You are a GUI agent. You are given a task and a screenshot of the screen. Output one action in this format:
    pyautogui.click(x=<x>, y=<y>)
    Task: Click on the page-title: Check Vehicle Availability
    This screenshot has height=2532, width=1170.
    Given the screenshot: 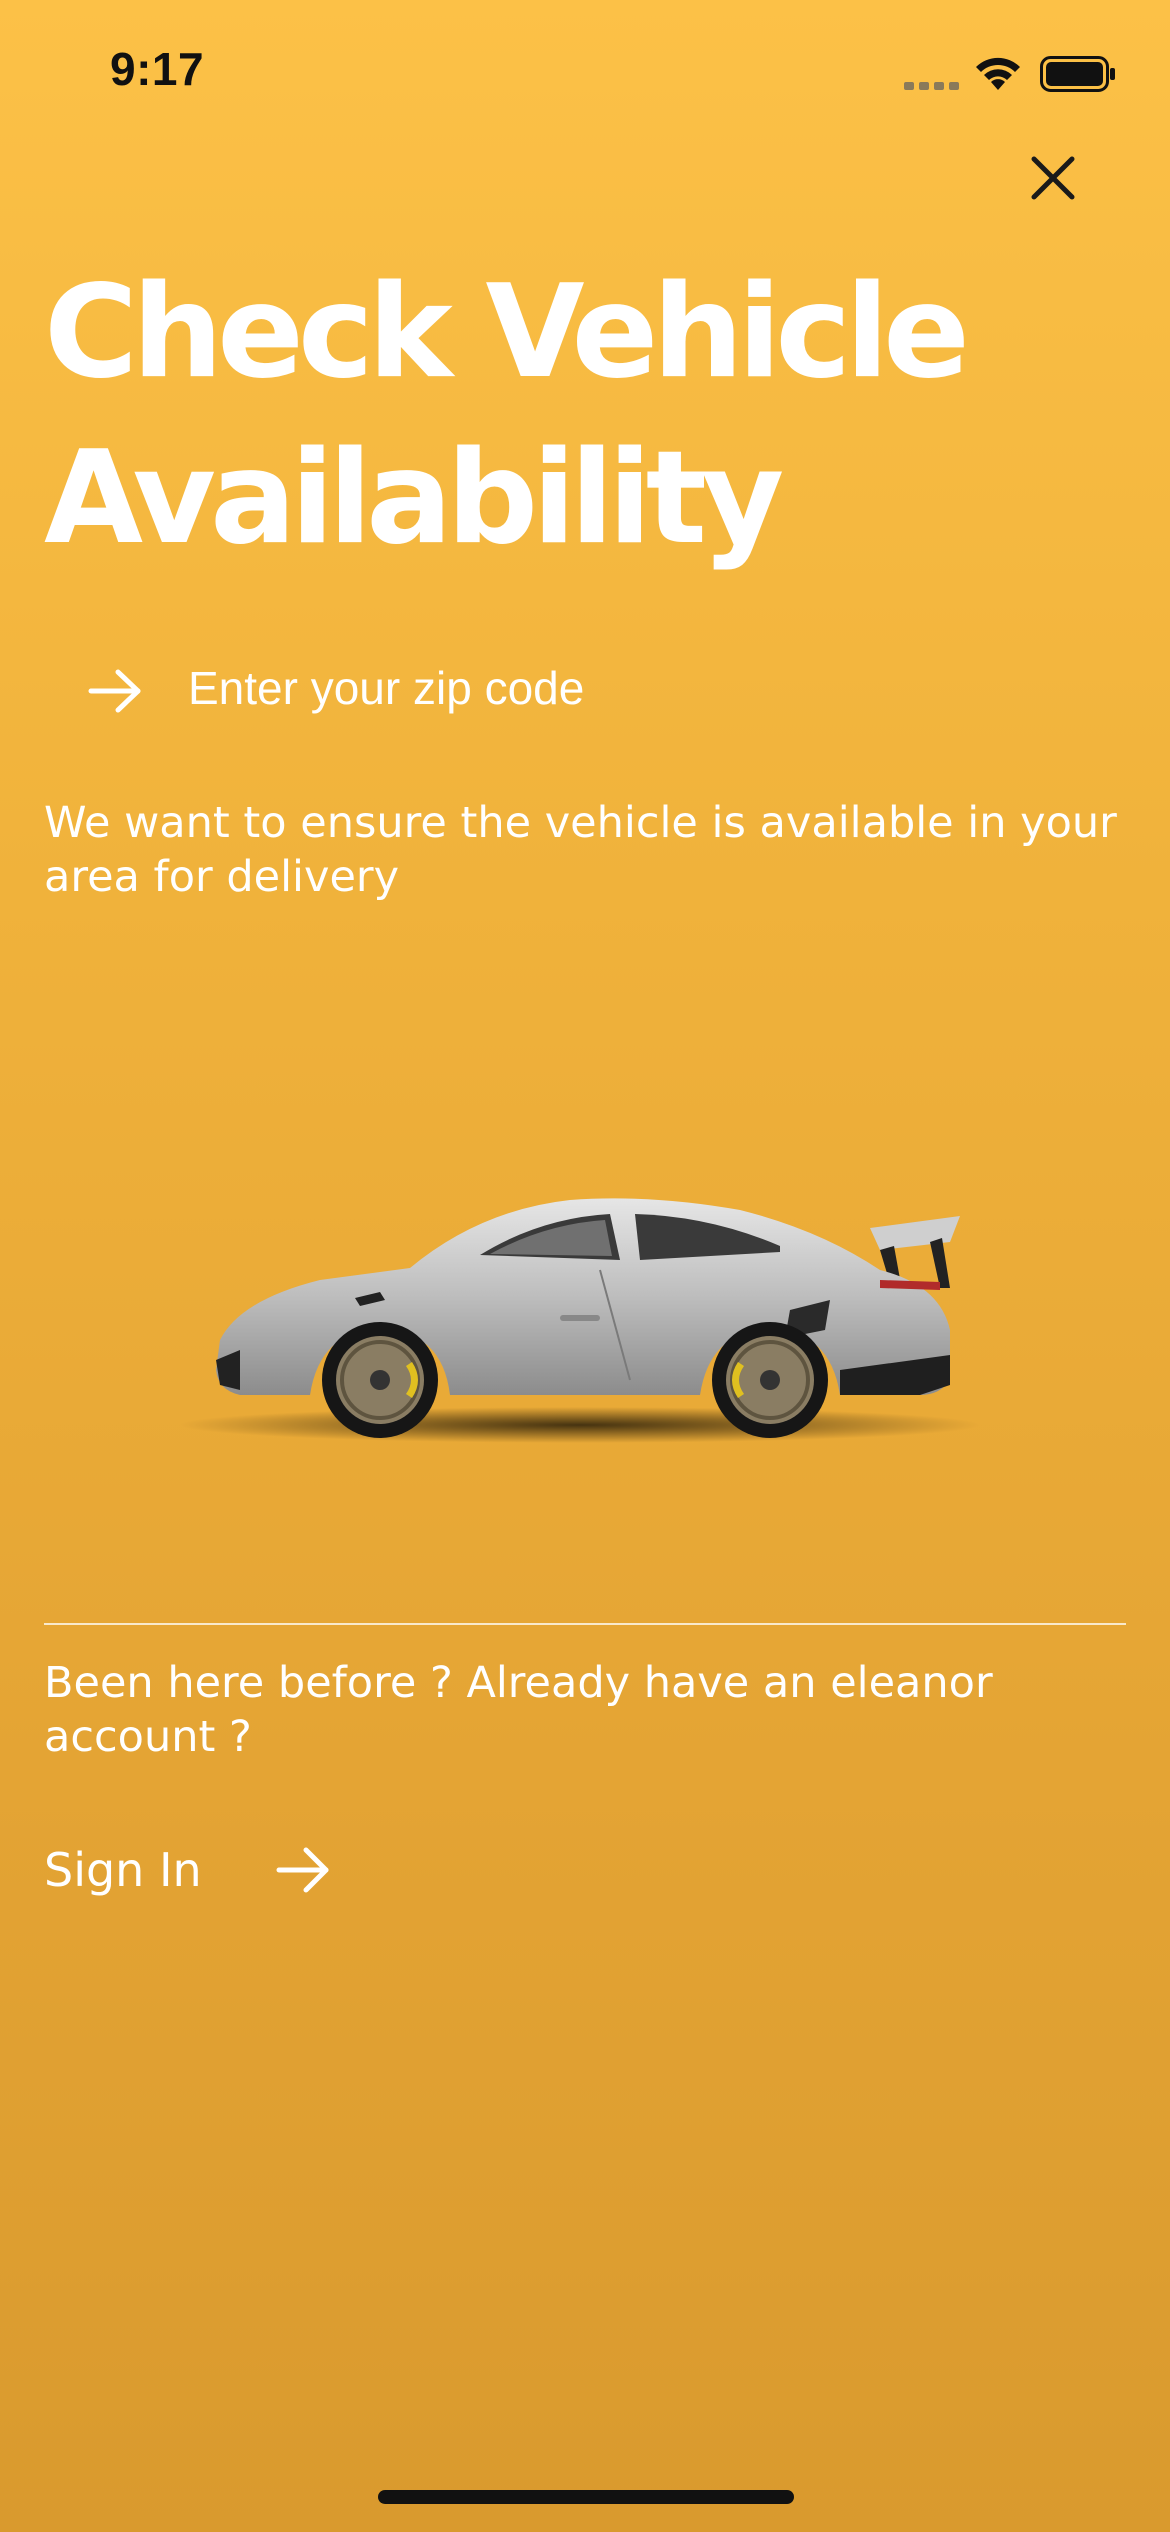 What is the action you would take?
    pyautogui.click(x=507, y=415)
    